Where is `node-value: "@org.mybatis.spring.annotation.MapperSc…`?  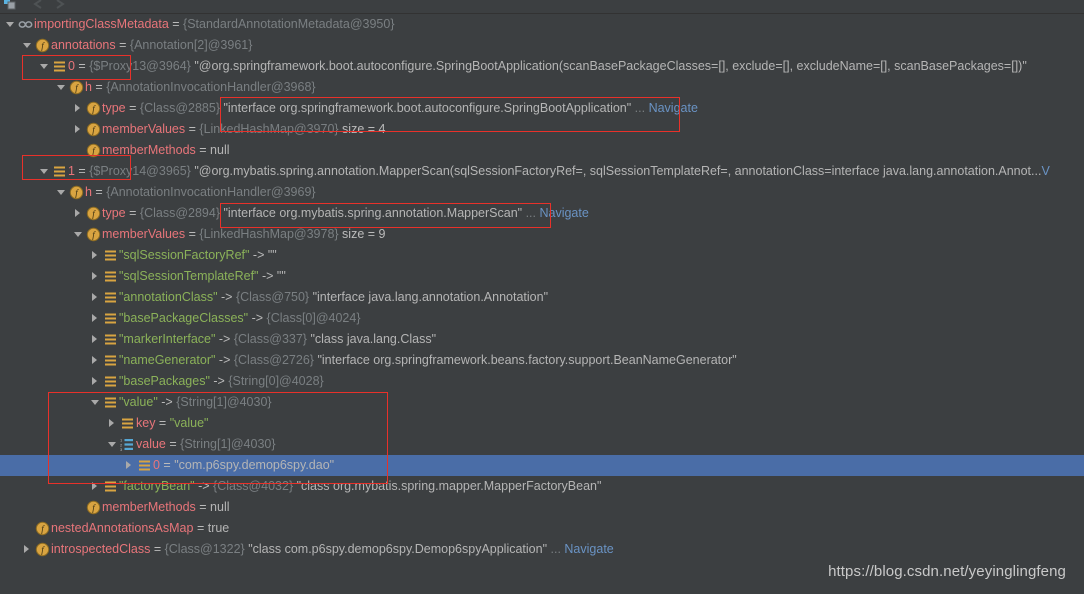
node-value: "@org.mybatis.spring.annotation.MapperSc… is located at coordinates (616, 171).